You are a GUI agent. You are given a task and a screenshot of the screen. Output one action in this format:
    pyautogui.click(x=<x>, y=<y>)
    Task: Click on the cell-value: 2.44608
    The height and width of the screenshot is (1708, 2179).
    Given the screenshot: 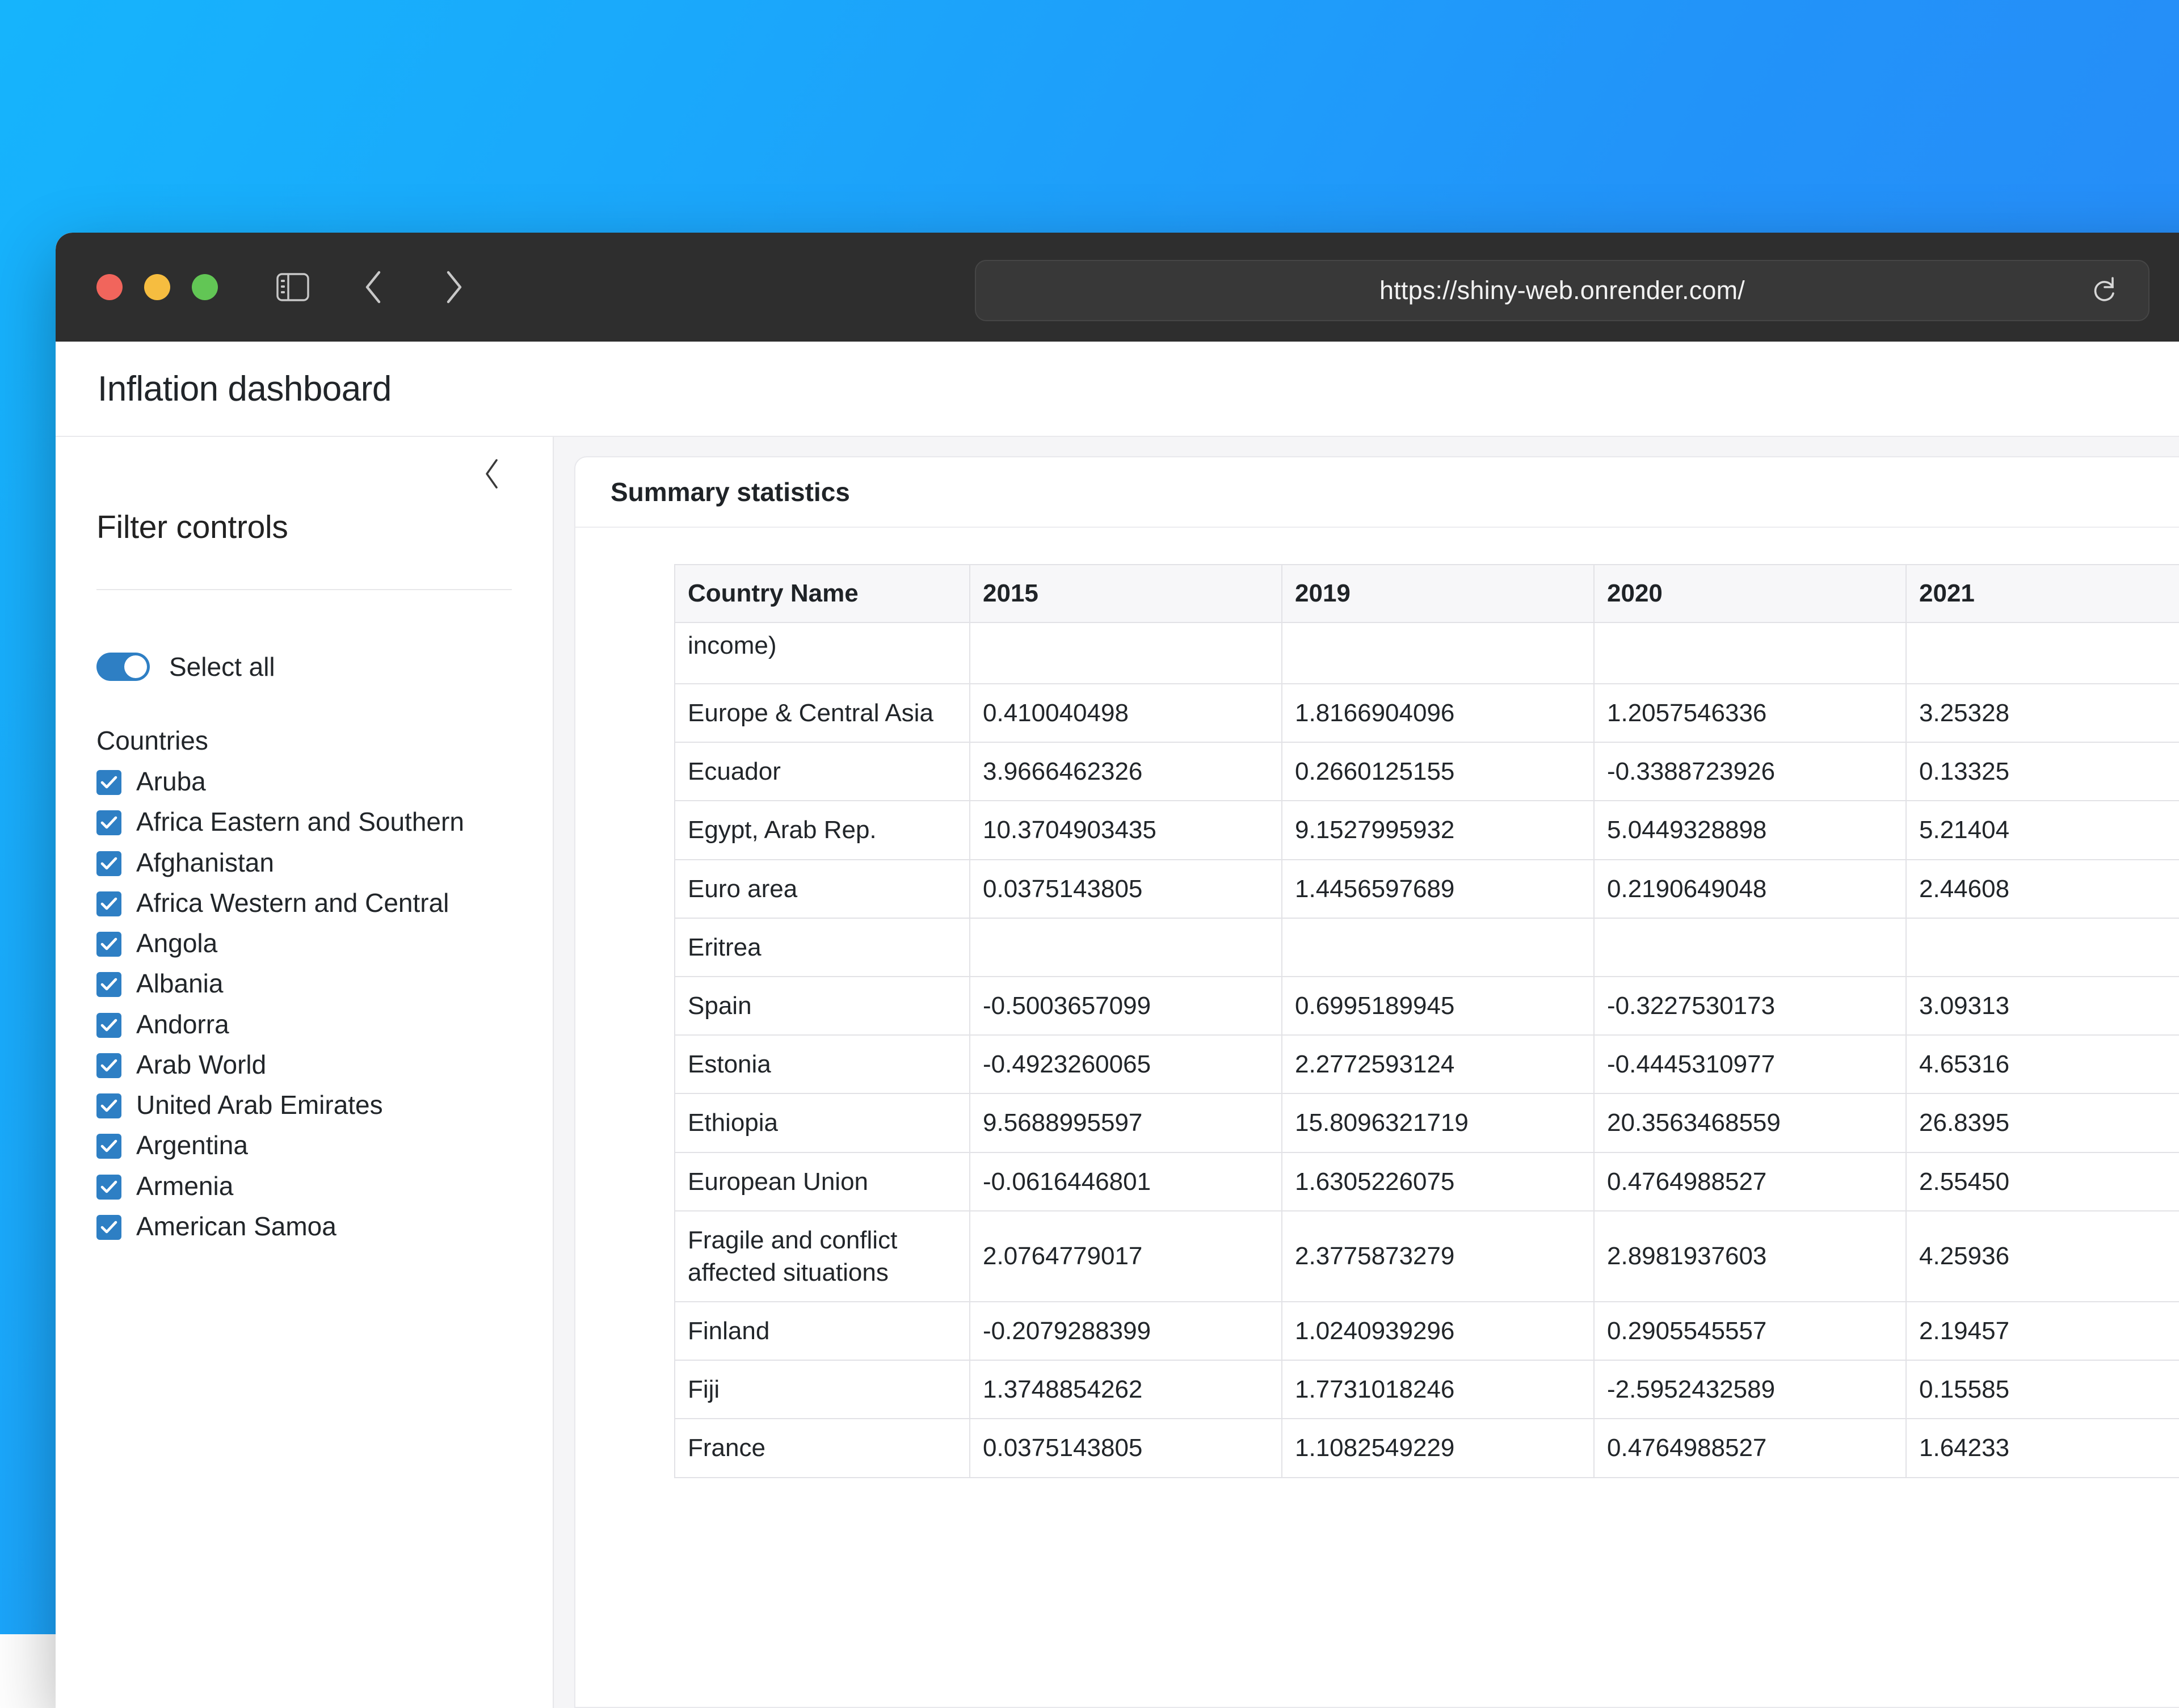 What is the action you would take?
    pyautogui.click(x=2042, y=889)
    